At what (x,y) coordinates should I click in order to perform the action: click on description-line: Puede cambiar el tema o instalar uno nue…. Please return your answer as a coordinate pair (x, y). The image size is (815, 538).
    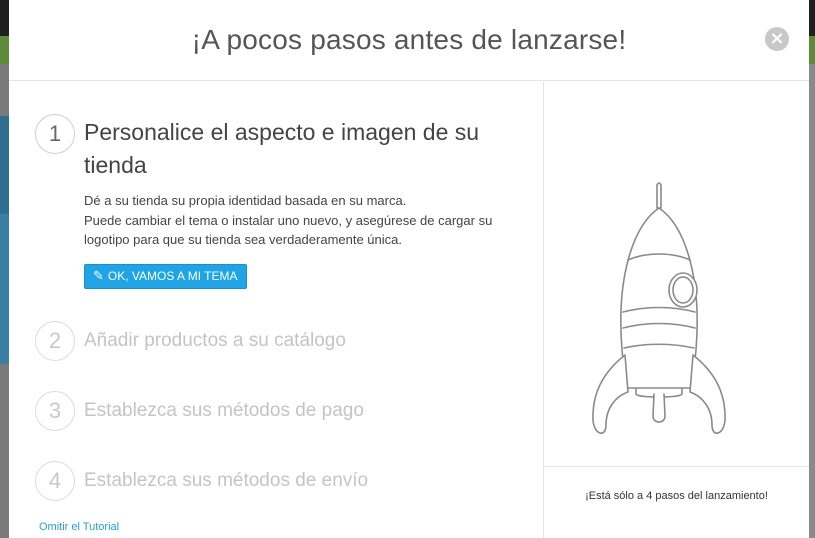
    Looking at the image, I should click on (288, 230).